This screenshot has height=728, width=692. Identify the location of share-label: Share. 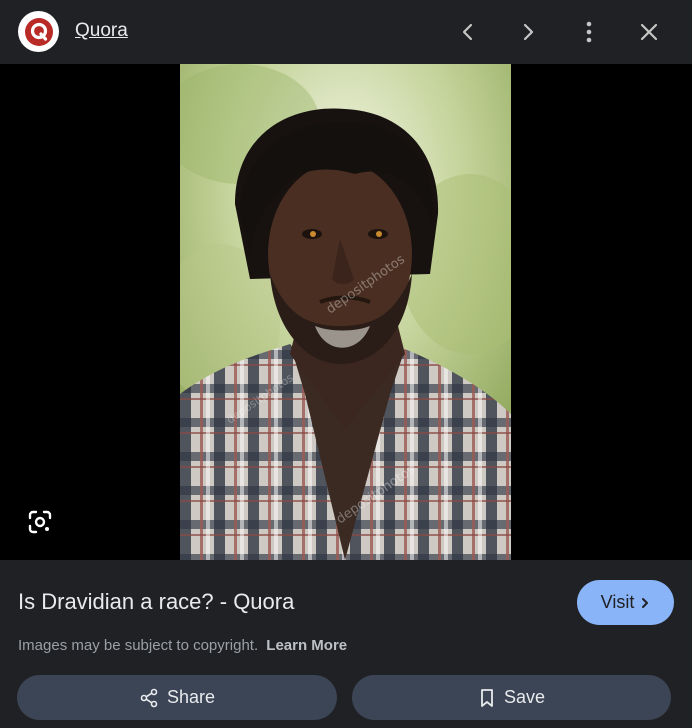
(191, 697).